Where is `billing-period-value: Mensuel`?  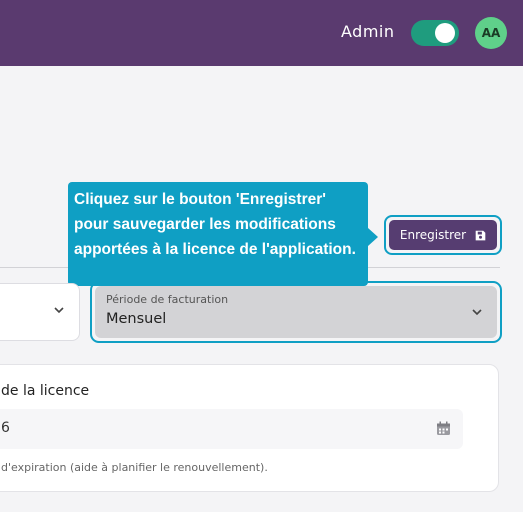 billing-period-value: Mensuel is located at coordinates (136, 319).